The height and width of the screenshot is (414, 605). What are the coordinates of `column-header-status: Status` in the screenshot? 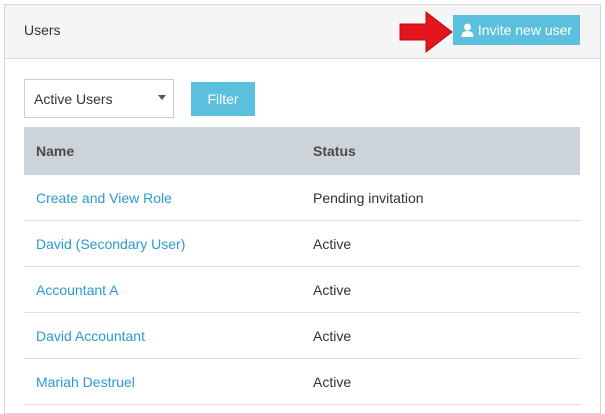 It's located at (334, 151).